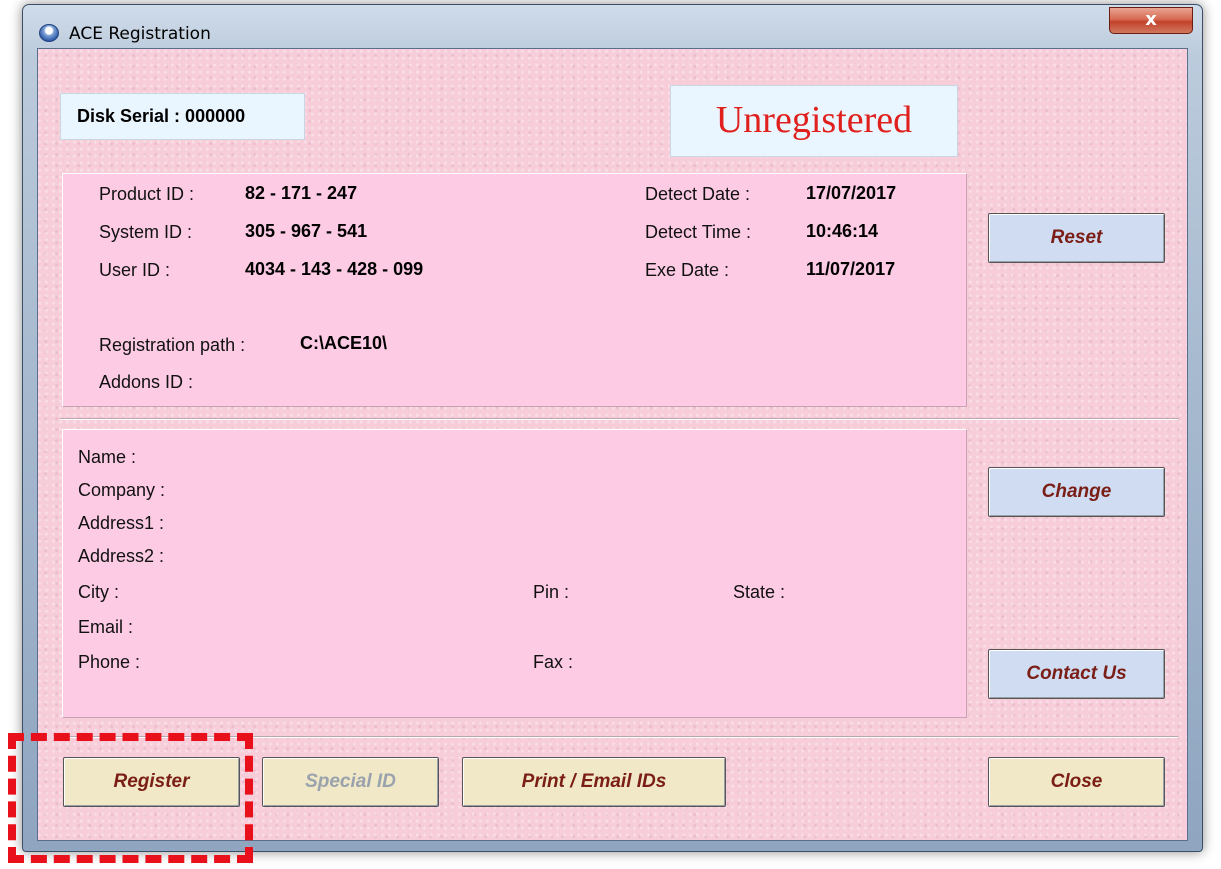 The image size is (1221, 869). What do you see at coordinates (698, 194) in the screenshot?
I see `detect-date-label: Detect Date :` at bounding box center [698, 194].